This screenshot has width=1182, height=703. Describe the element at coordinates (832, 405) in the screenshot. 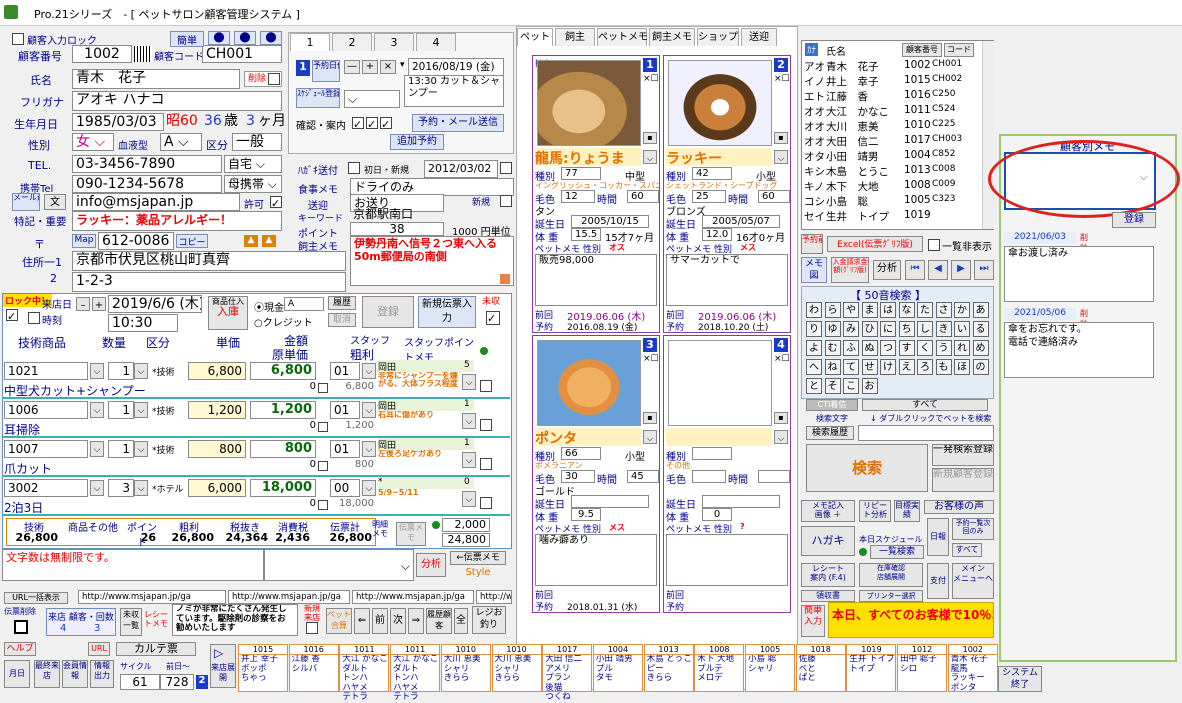

I see `cti-button: CTI着信` at that location.